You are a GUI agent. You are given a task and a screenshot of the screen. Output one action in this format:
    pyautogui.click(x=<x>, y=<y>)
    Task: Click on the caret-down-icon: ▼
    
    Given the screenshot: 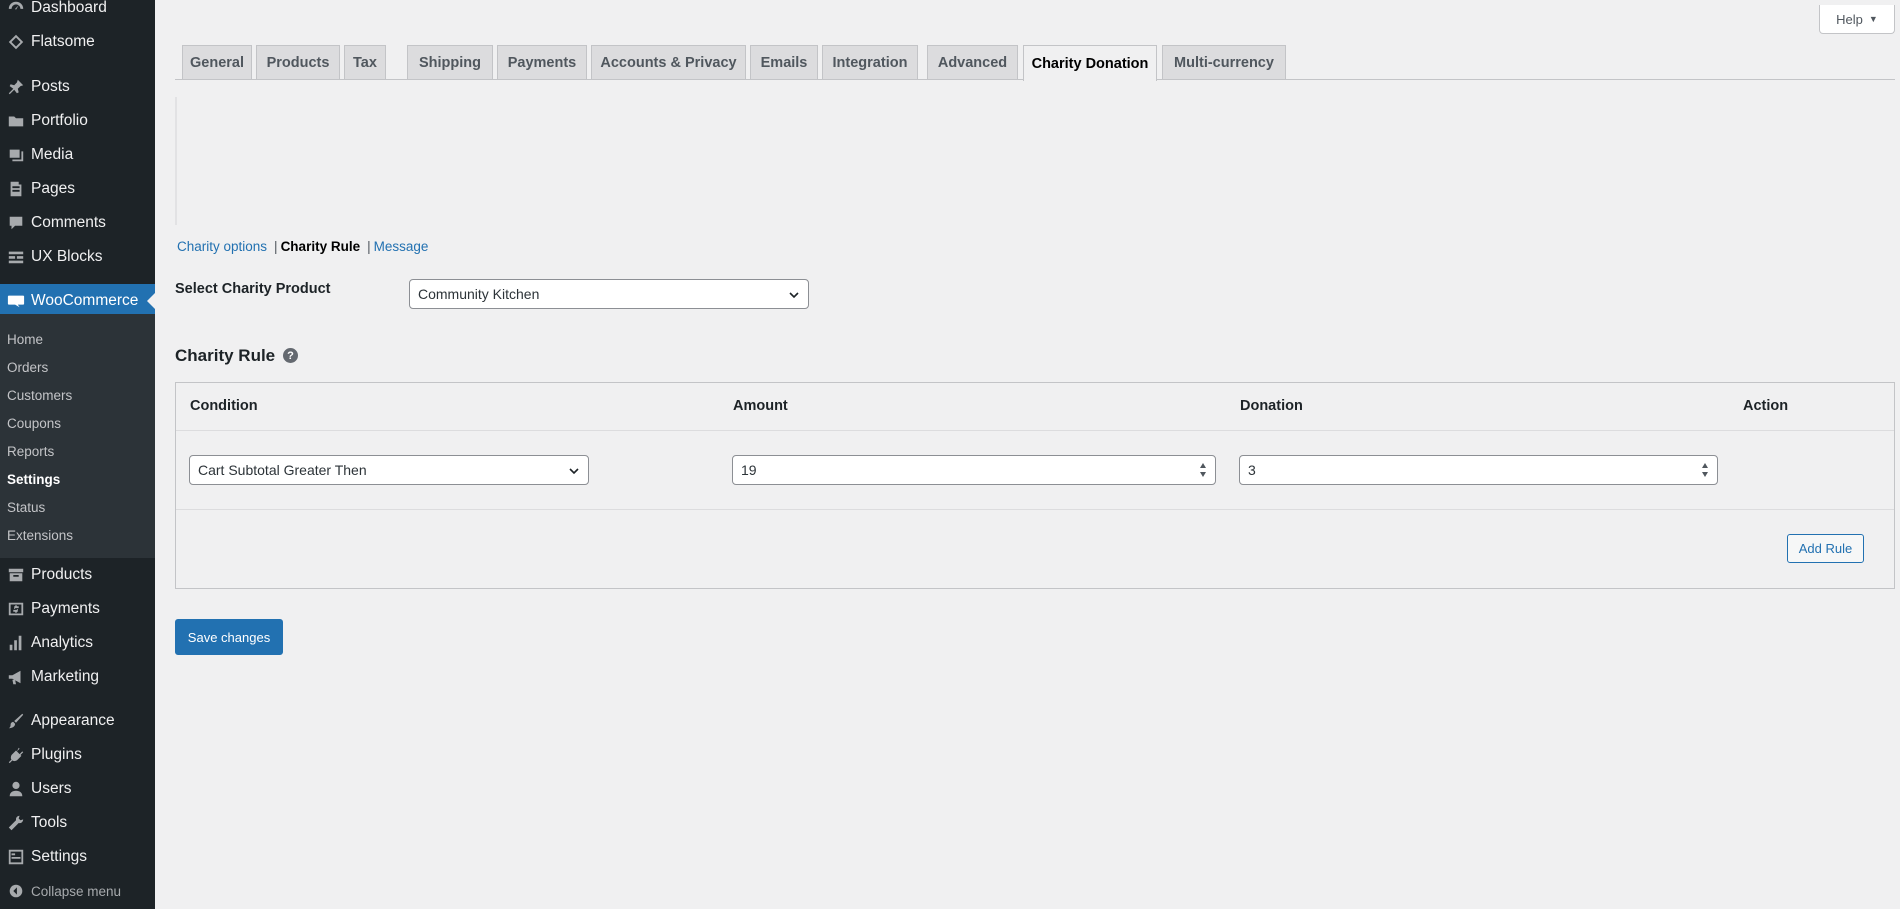 What is the action you would take?
    pyautogui.click(x=1873, y=19)
    